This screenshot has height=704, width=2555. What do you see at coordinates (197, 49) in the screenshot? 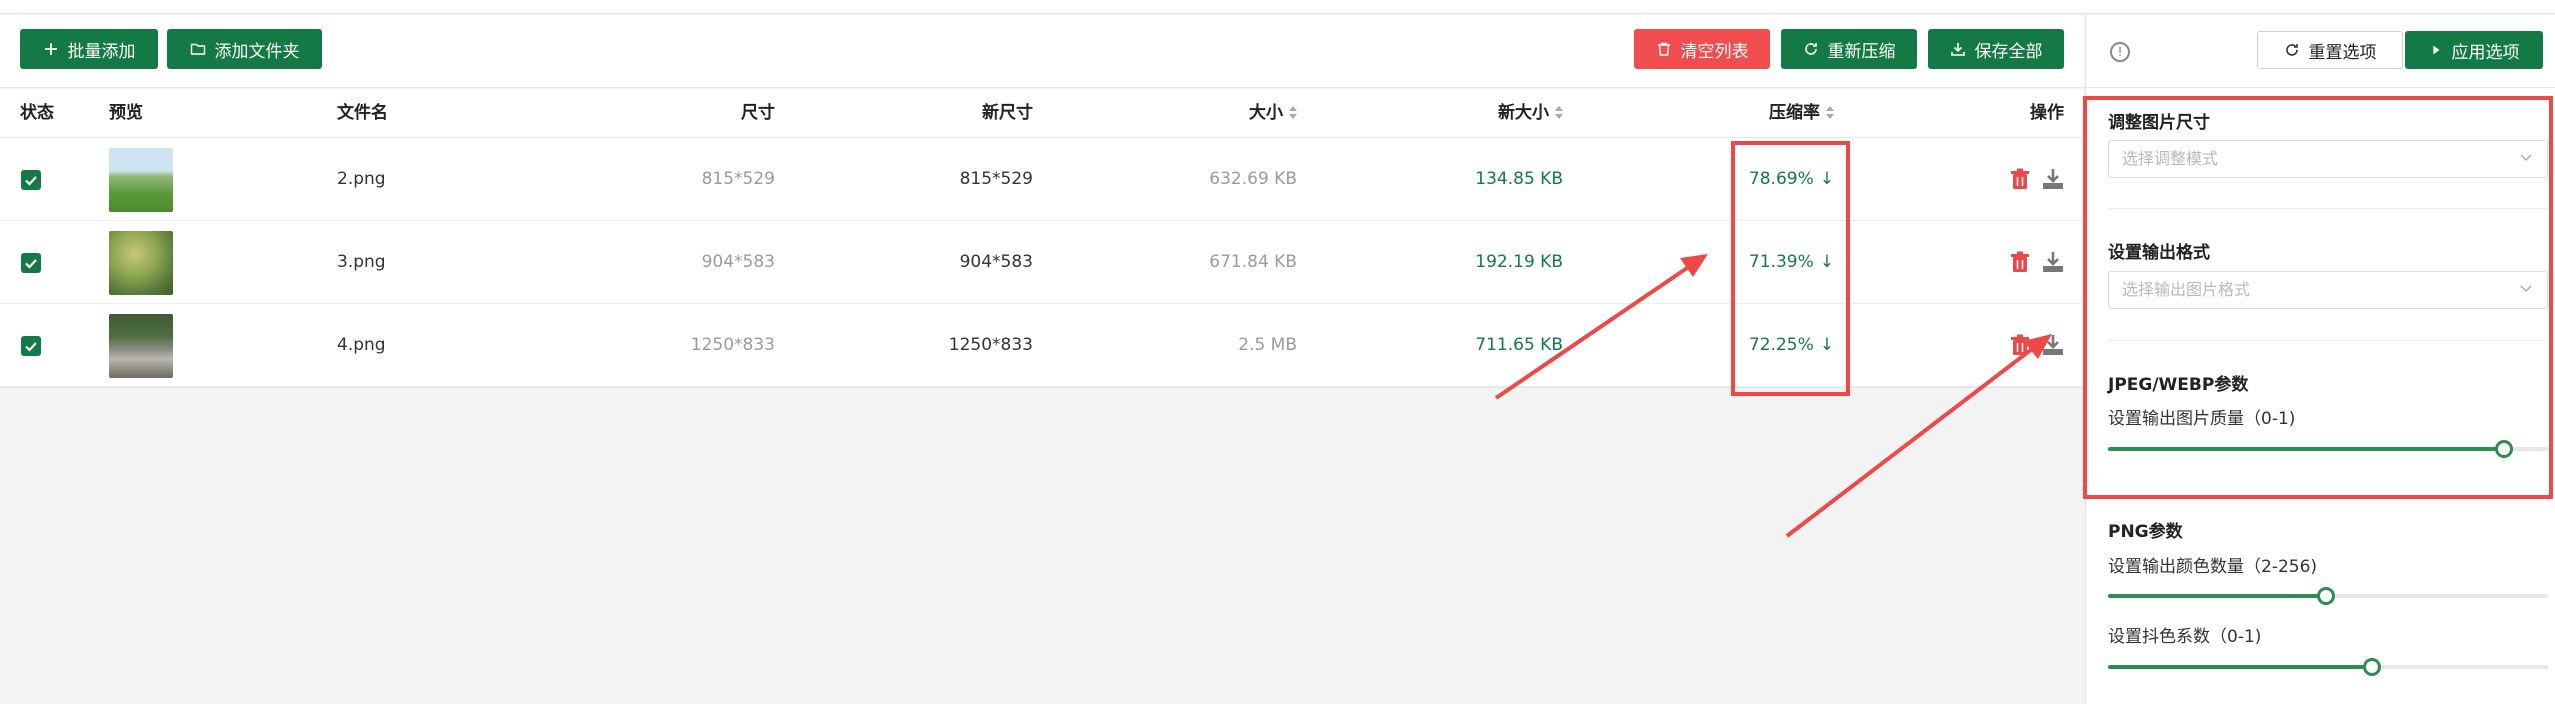
I see `folder-icon` at bounding box center [197, 49].